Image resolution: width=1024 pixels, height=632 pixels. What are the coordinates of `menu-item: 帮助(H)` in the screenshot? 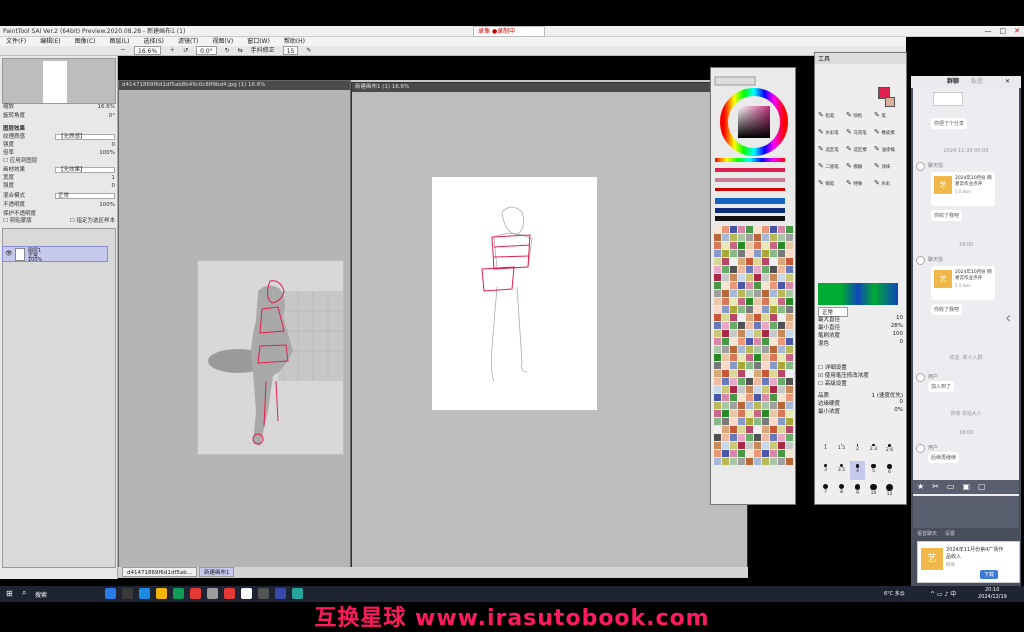 It's located at (294, 41).